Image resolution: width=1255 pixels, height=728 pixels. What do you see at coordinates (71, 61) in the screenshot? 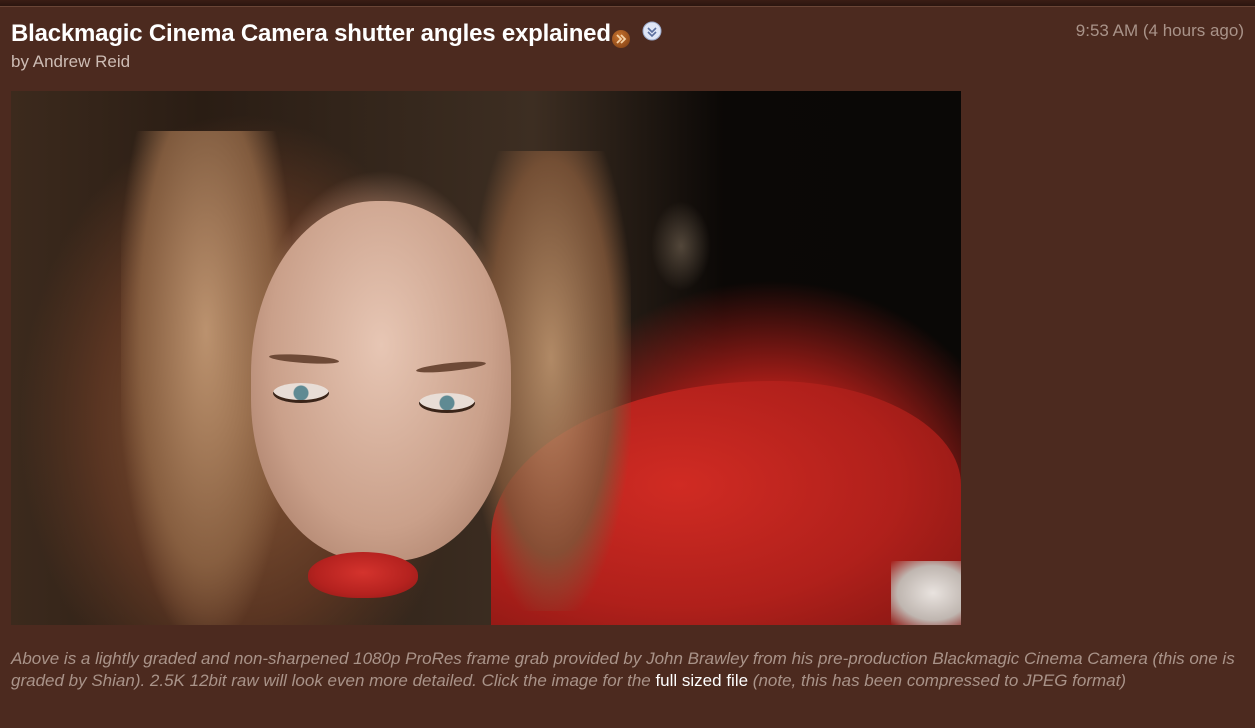
I see `author-byline: by Andrew Reid` at bounding box center [71, 61].